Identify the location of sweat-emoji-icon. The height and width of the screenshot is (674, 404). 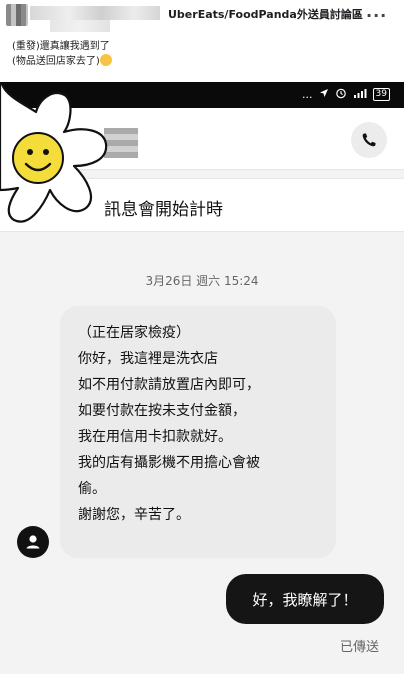
(105, 60).